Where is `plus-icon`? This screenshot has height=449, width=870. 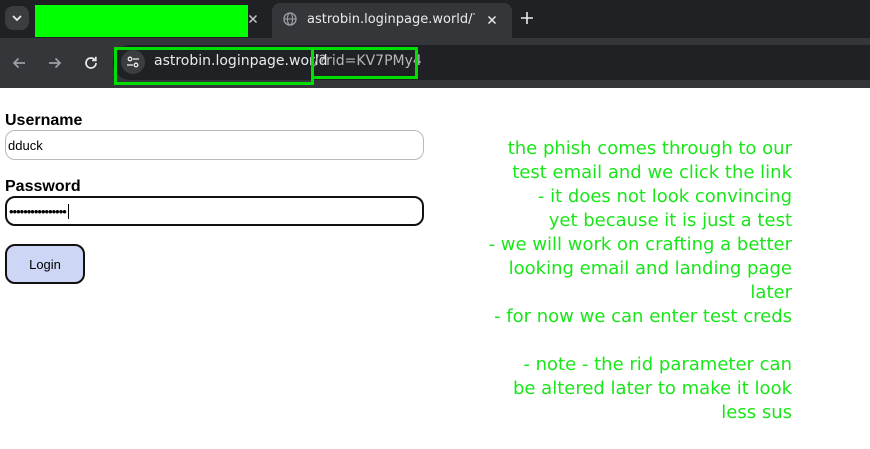 plus-icon is located at coordinates (527, 18).